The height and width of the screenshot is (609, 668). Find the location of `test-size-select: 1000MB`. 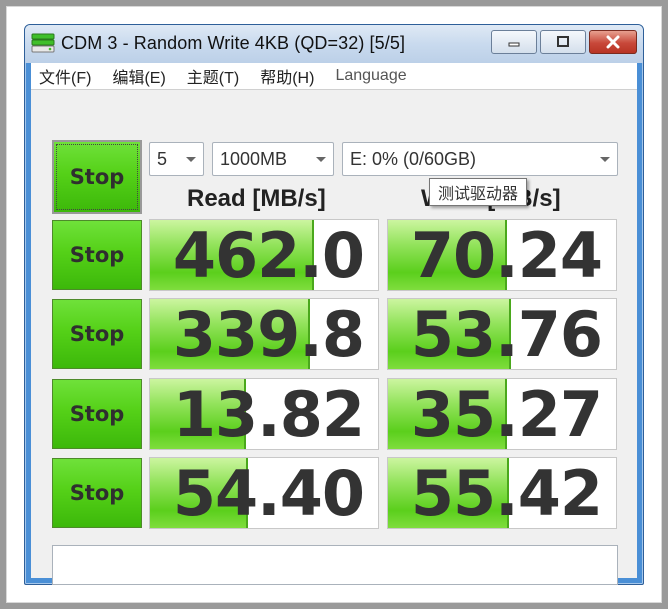

test-size-select: 1000MB is located at coordinates (273, 159).